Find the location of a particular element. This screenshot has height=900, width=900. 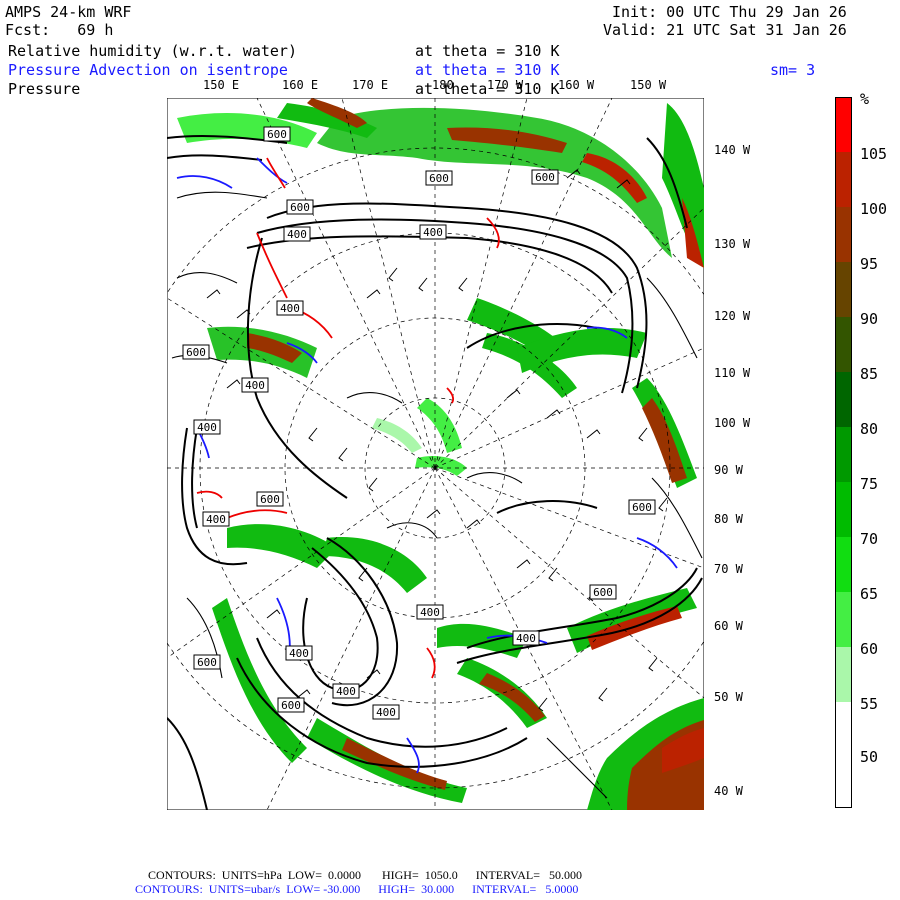

field2-level: at theta = 310 K is located at coordinates (487, 70).